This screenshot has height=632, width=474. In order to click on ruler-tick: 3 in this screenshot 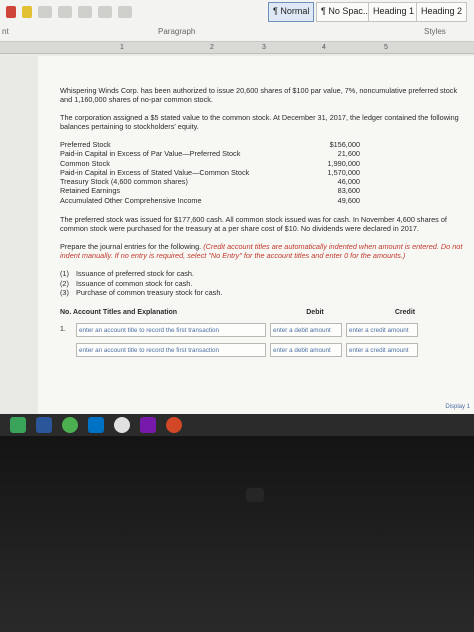, I will do `click(264, 47)`.